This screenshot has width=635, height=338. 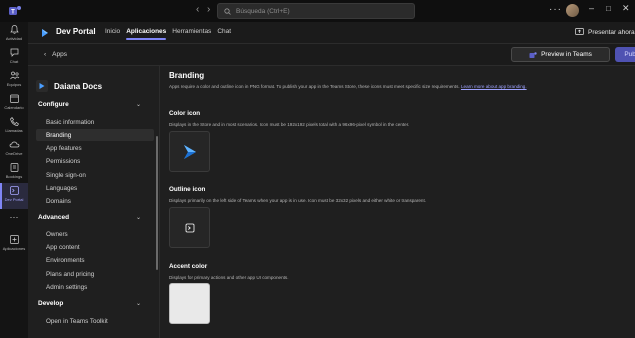 I want to click on back-to-apps-button: ‹ Apps, so click(x=55, y=54).